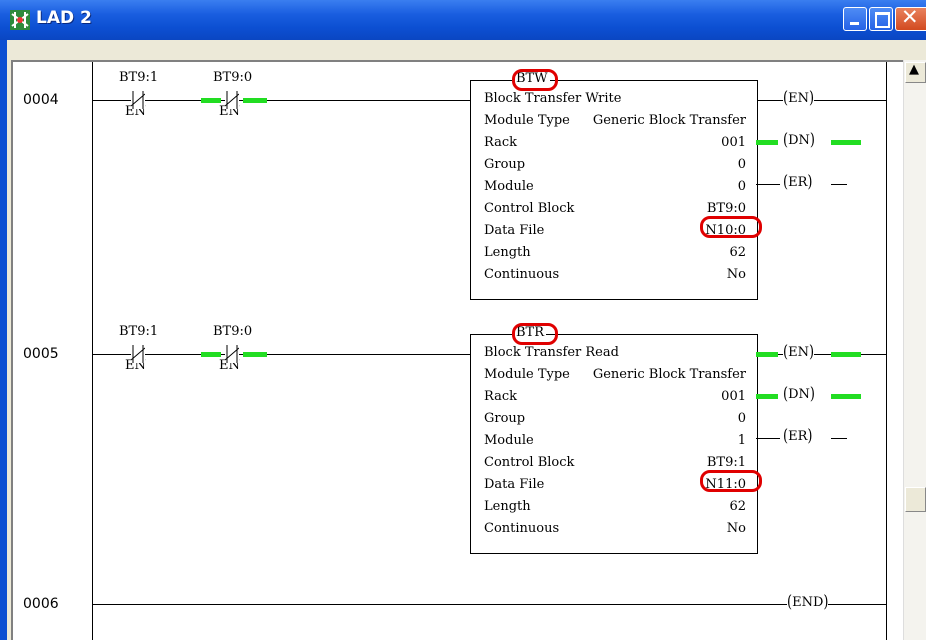  What do you see at coordinates (505, 164) in the screenshot?
I see `param-label: Group` at bounding box center [505, 164].